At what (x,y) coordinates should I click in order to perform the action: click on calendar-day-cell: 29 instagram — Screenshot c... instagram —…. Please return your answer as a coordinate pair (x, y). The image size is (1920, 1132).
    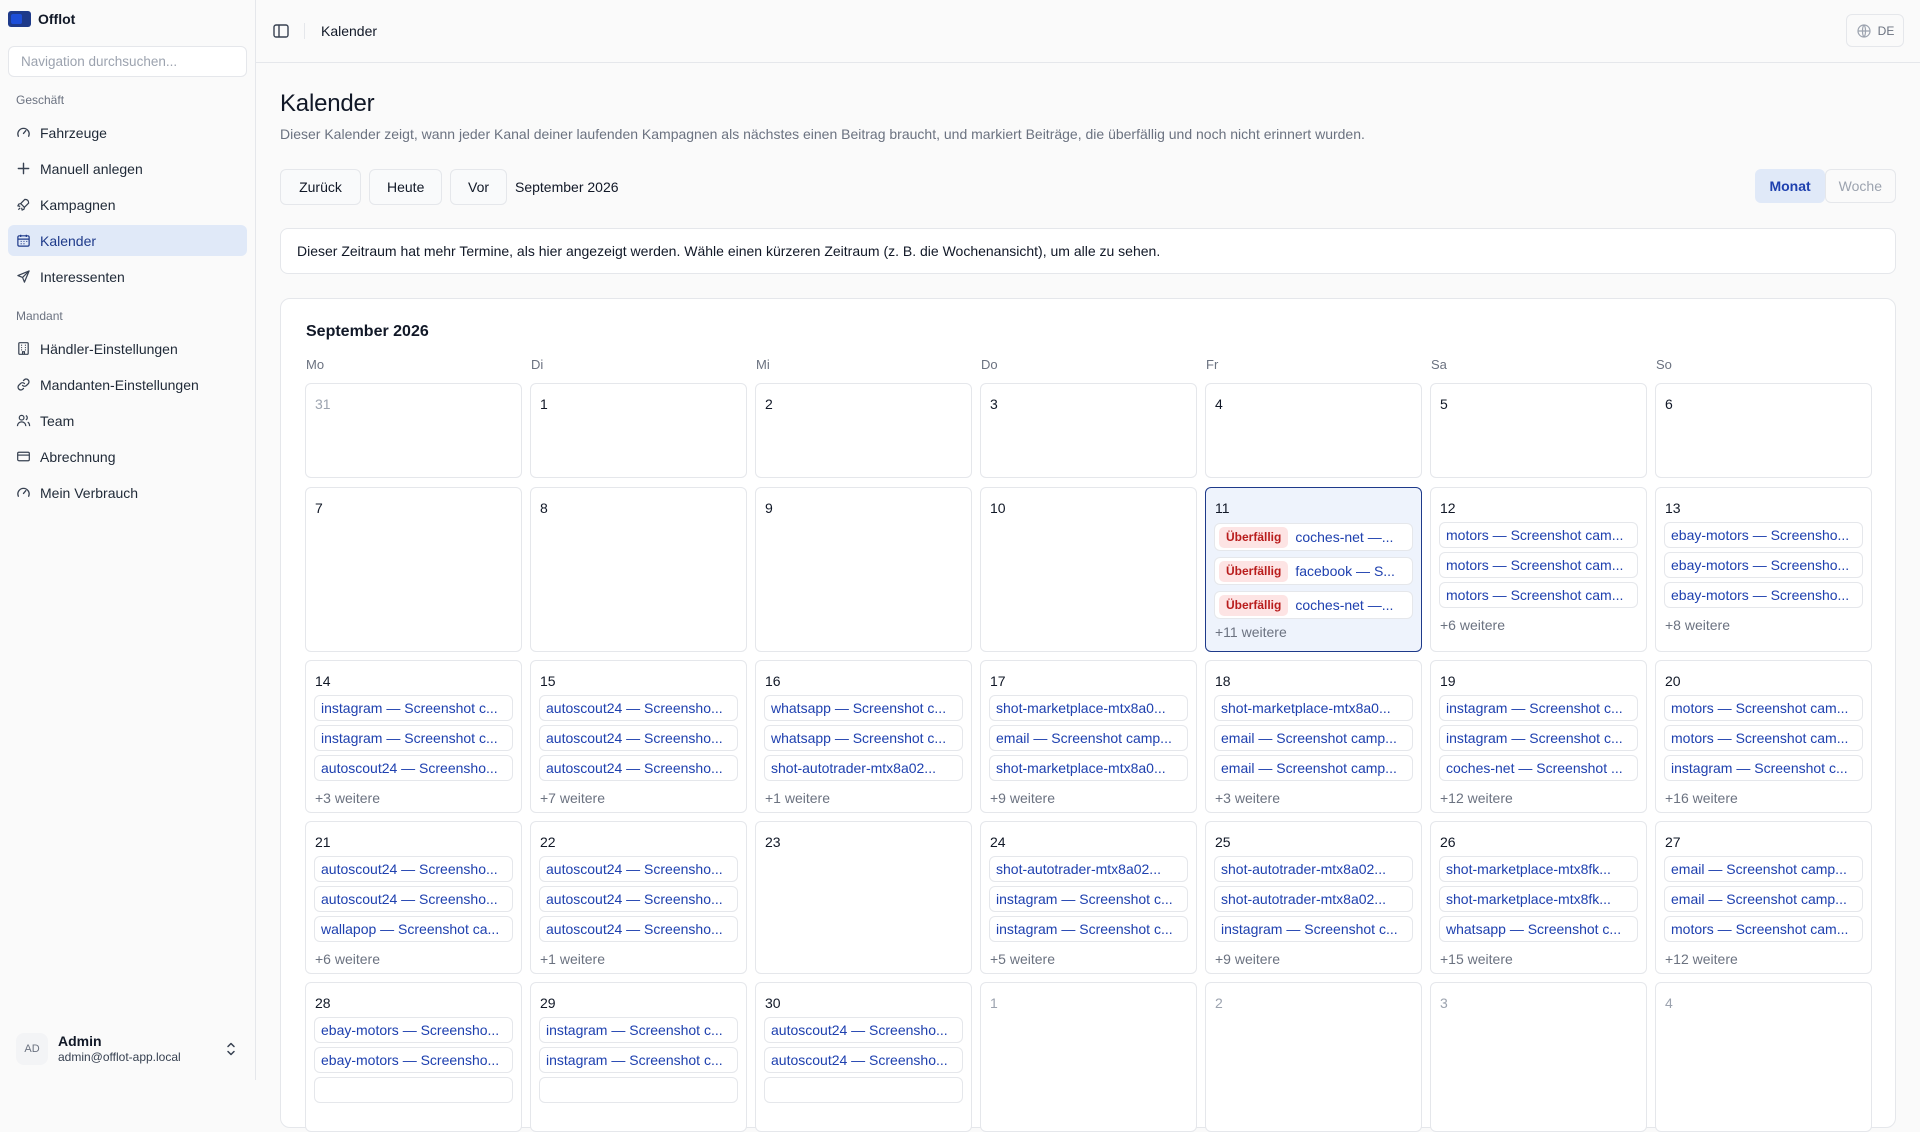
    Looking at the image, I should click on (638, 1057).